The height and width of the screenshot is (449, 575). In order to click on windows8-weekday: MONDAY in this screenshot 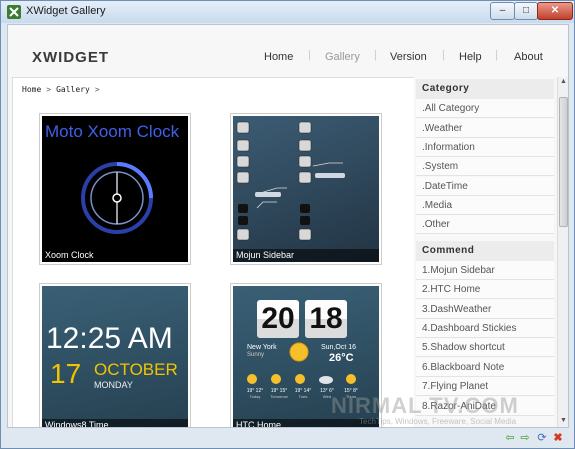, I will do `click(113, 385)`.